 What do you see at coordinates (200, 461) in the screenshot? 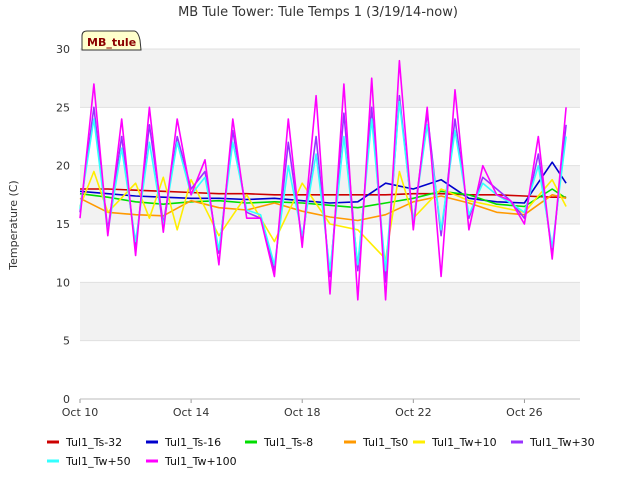
I see `legend-label: Tul1_Tw+100` at bounding box center [200, 461].